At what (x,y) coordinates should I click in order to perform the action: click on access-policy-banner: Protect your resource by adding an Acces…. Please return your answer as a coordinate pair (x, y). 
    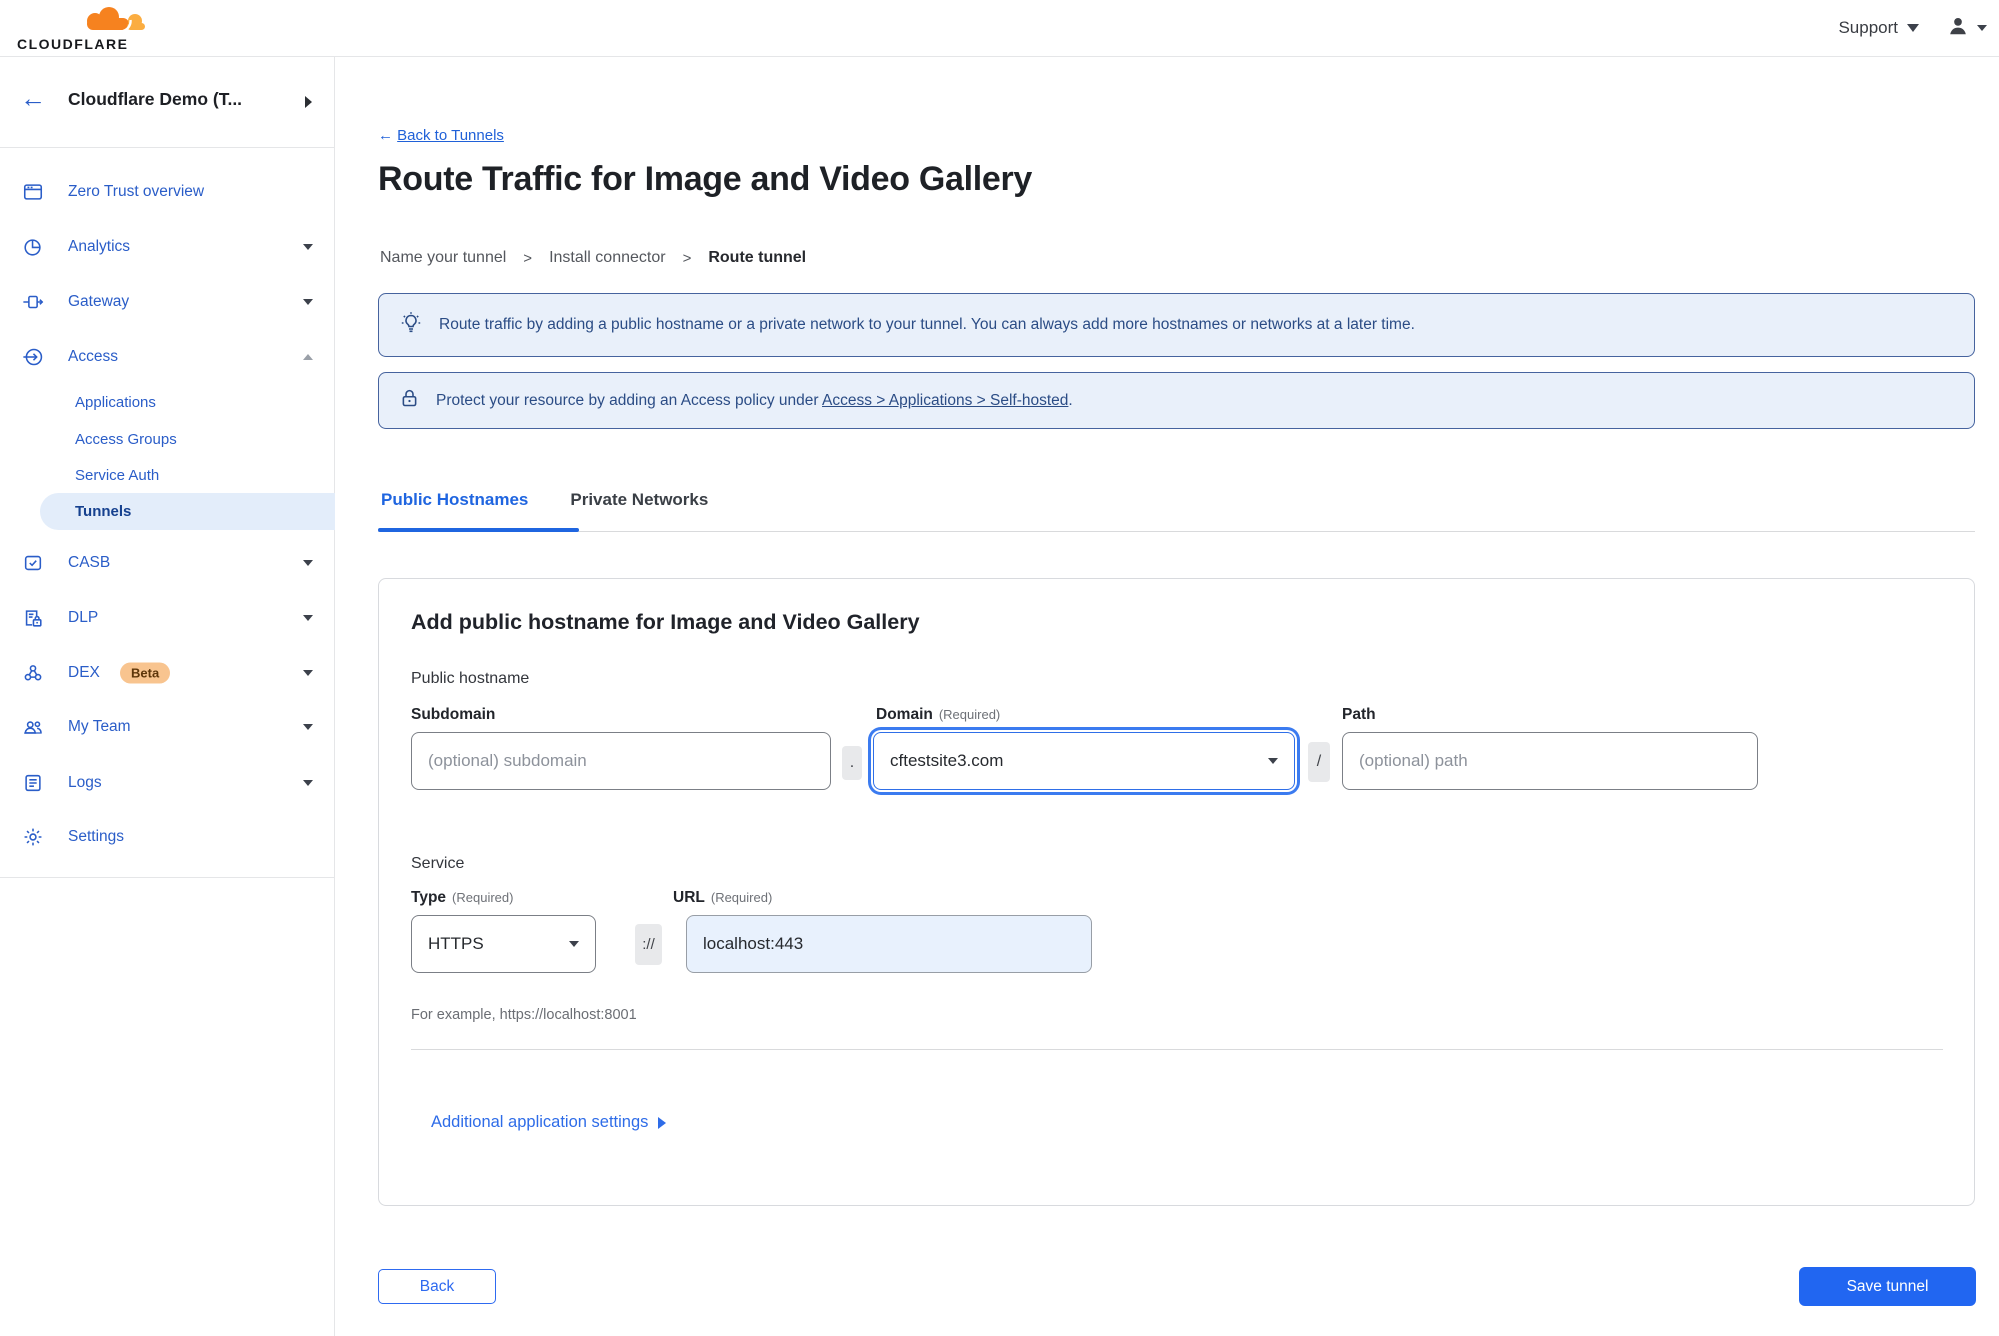
    Looking at the image, I should click on (1176, 400).